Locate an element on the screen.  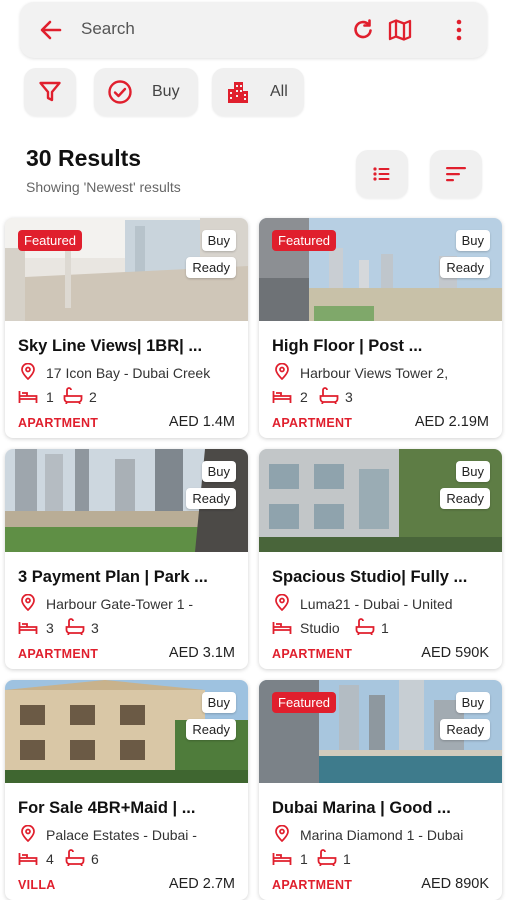
results-subtitle: Showing 'Newest' results is located at coordinates (103, 187).